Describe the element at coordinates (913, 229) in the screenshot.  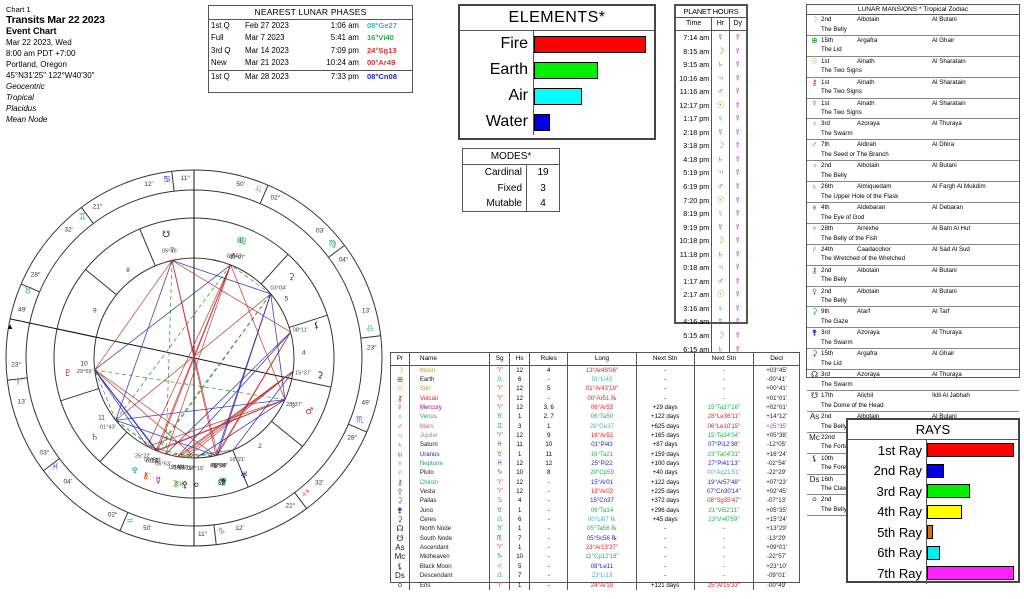
I see `lunar-mansion-main: ♆ 28th Arrexhe Al Batn Al Hut` at that location.